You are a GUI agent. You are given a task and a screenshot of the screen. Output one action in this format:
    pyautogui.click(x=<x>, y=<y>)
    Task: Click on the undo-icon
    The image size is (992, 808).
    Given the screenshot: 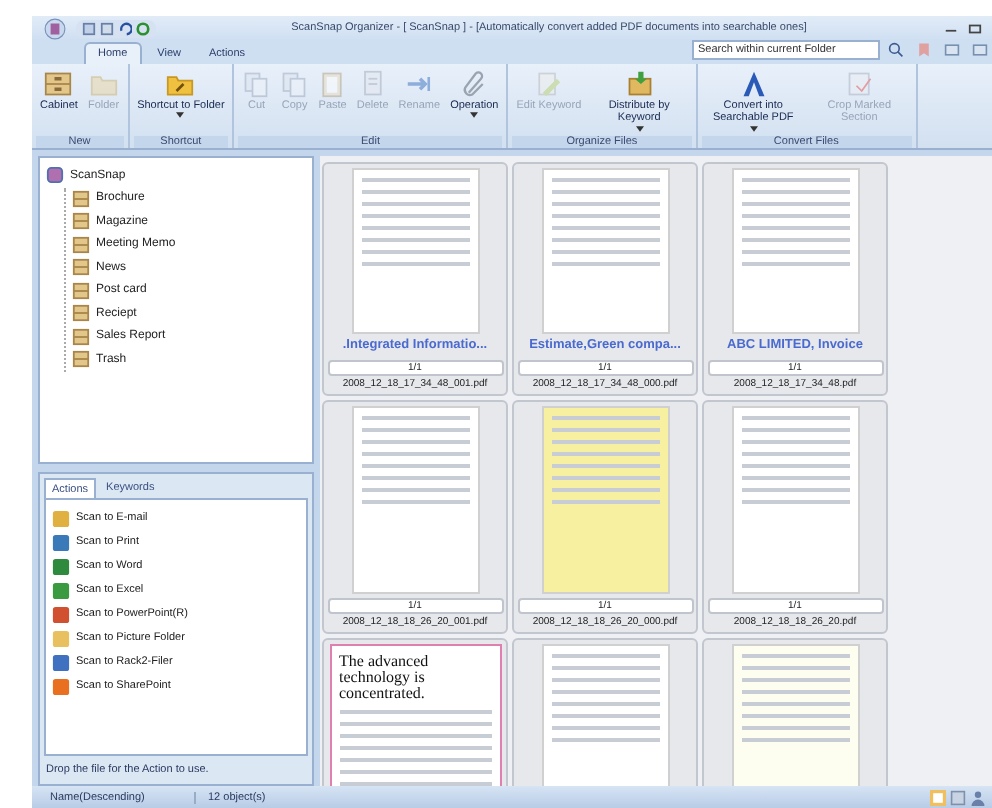 What is the action you would take?
    pyautogui.click(x=125, y=28)
    